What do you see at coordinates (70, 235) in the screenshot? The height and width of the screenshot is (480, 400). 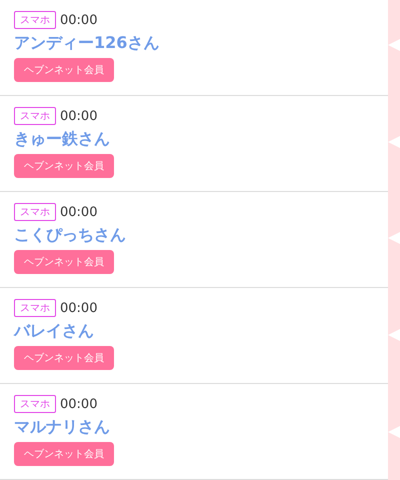 I see `user-name: こくぴっちさん` at bounding box center [70, 235].